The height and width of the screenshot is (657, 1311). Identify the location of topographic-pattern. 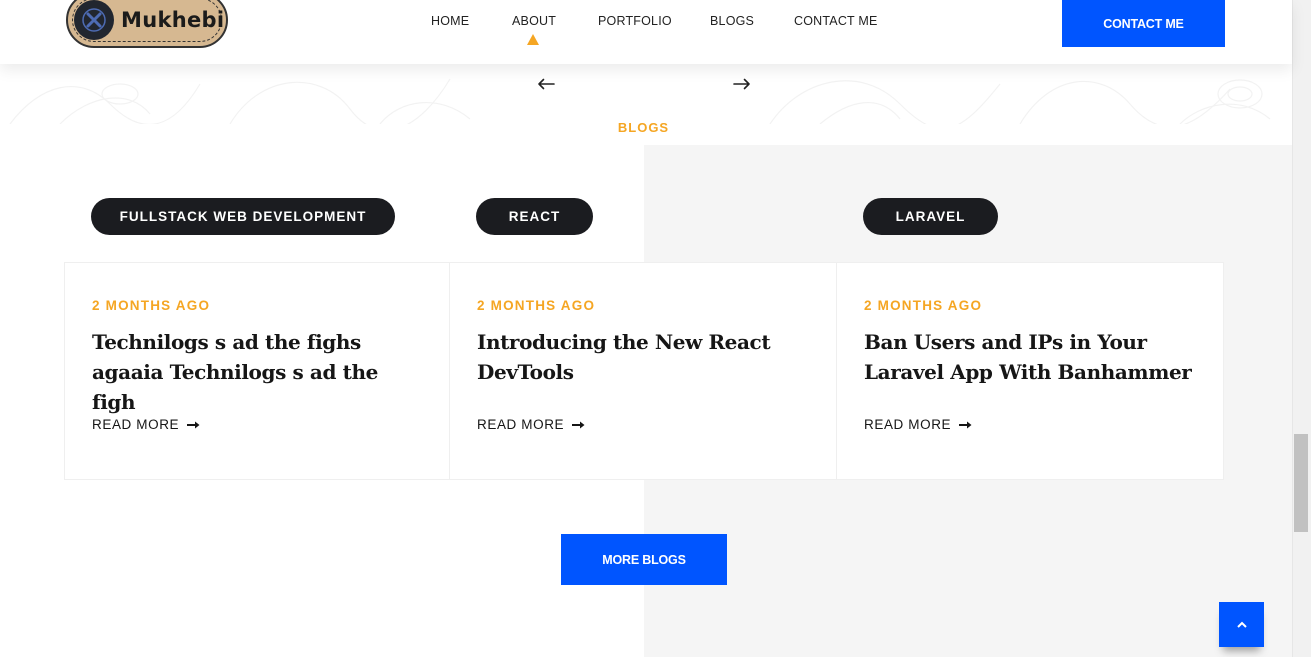
(640, 101).